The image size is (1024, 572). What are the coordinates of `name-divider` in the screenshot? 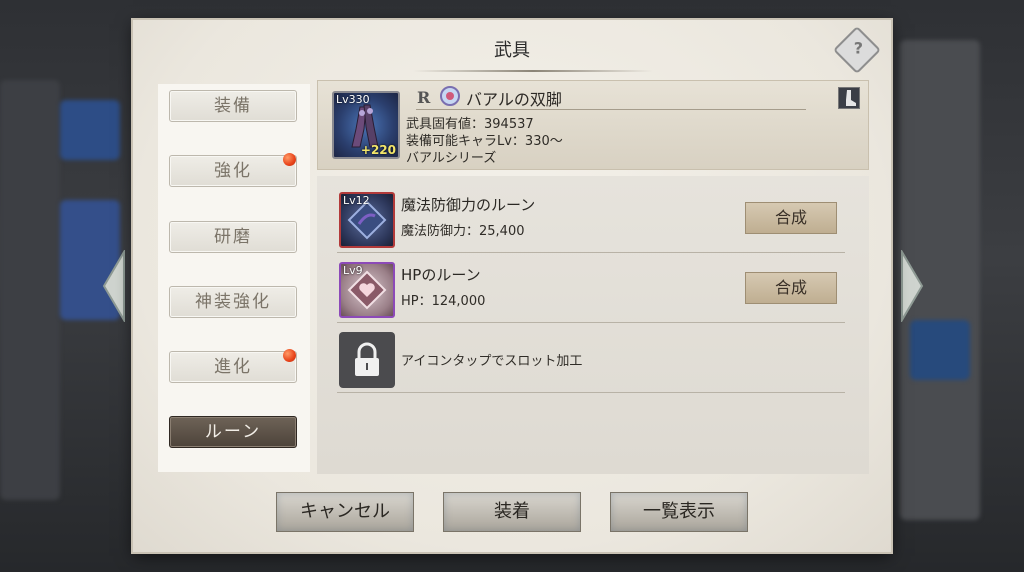 It's located at (611, 109).